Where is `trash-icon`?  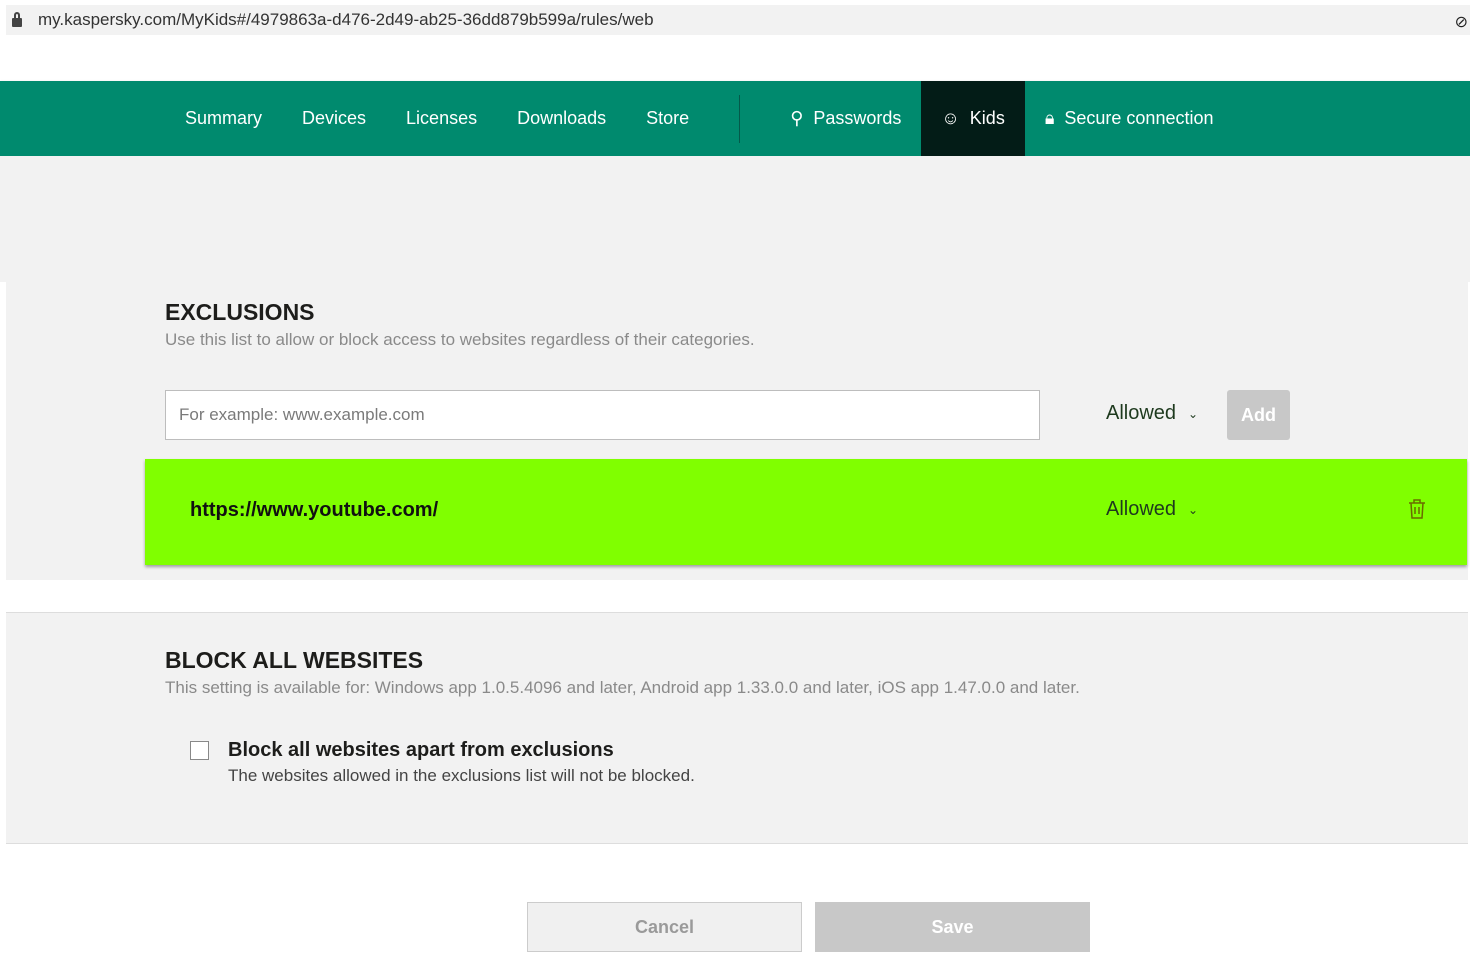 trash-icon is located at coordinates (1417, 509).